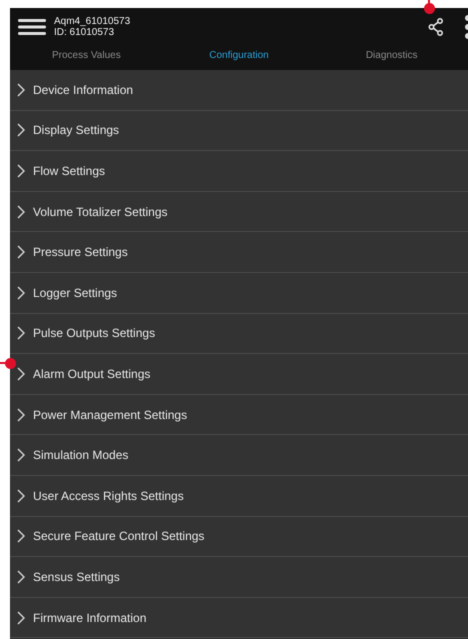  Describe the element at coordinates (465, 27) in the screenshot. I see `more-icon` at that location.